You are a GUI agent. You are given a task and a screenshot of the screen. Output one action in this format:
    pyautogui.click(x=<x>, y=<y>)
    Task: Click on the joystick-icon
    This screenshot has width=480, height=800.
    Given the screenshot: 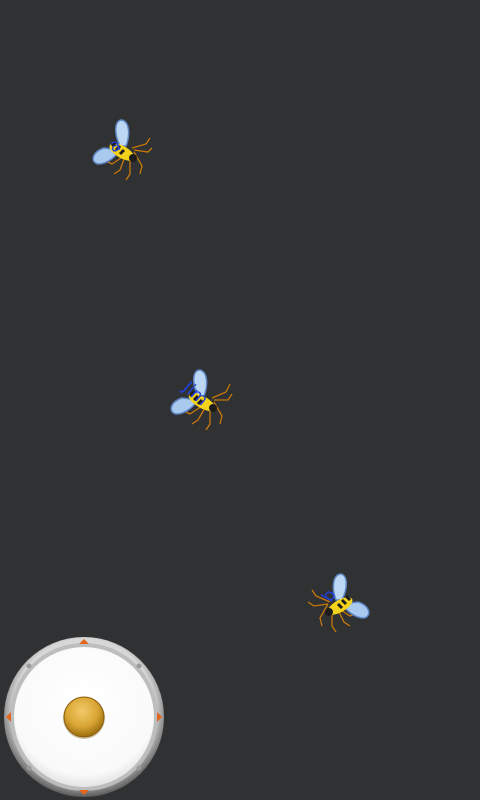 What is the action you would take?
    pyautogui.click(x=84, y=717)
    